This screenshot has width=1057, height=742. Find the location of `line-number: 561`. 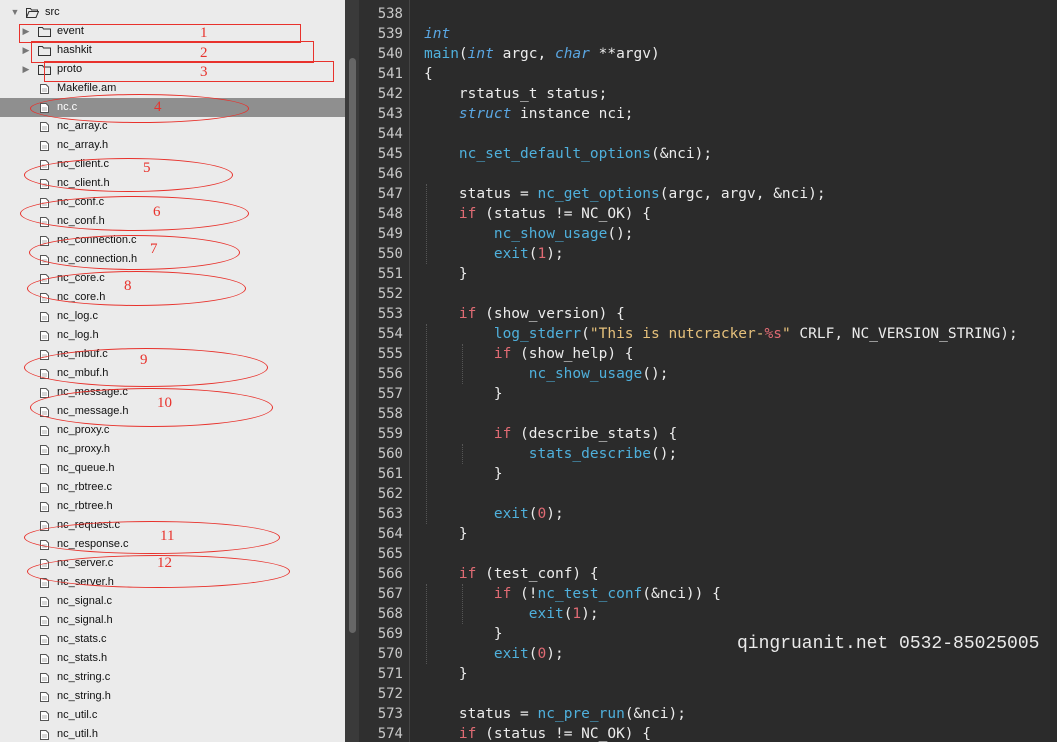

line-number: 561 is located at coordinates (390, 474).